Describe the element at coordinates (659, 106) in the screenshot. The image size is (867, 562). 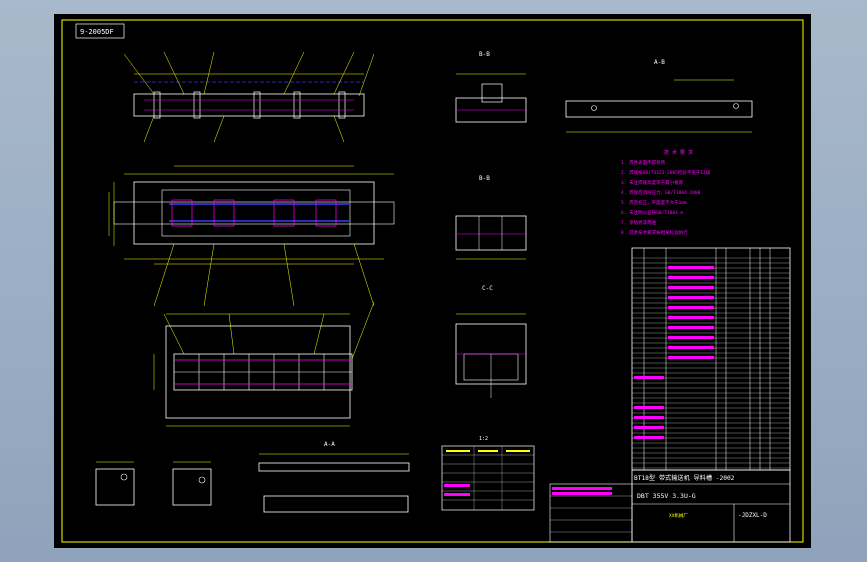
I see `plate-view` at that location.